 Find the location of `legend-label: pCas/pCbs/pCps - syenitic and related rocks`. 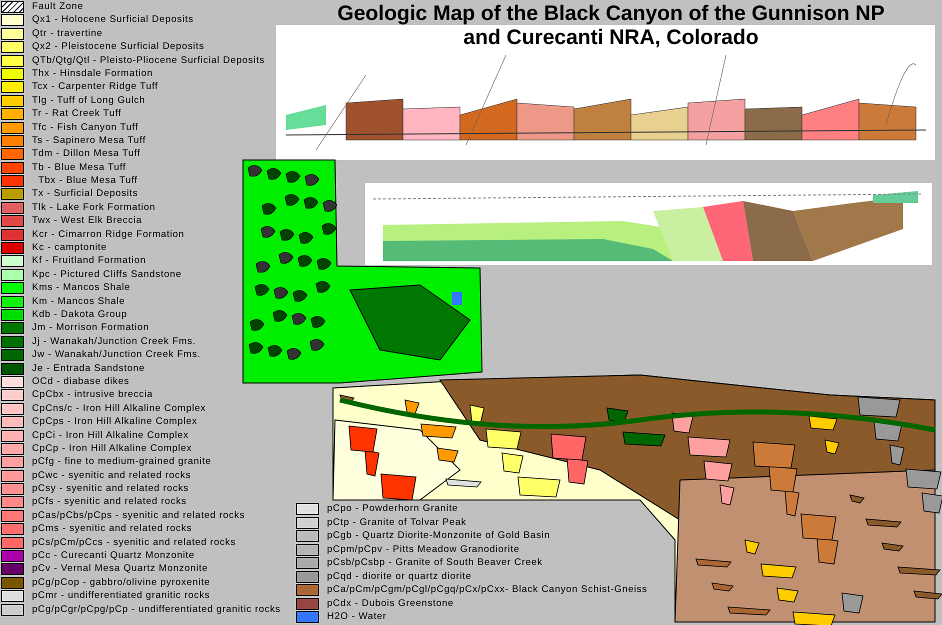

legend-label: pCas/pCbs/pCps - syenitic and related rocks is located at coordinates (138, 516).